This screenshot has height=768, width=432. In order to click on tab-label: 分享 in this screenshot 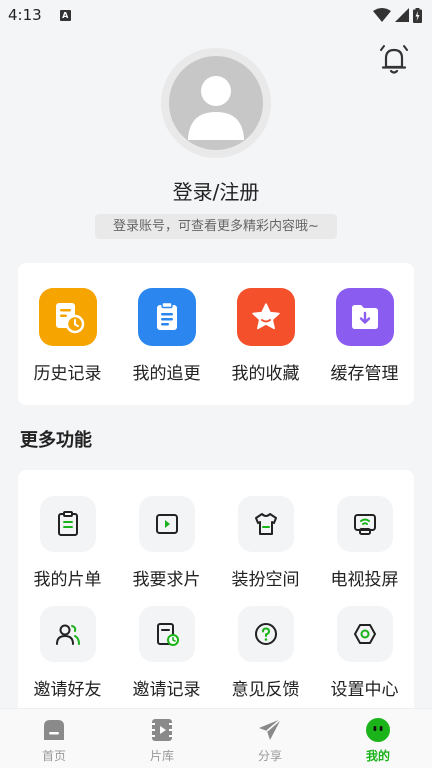, I will do `click(269, 756)`.